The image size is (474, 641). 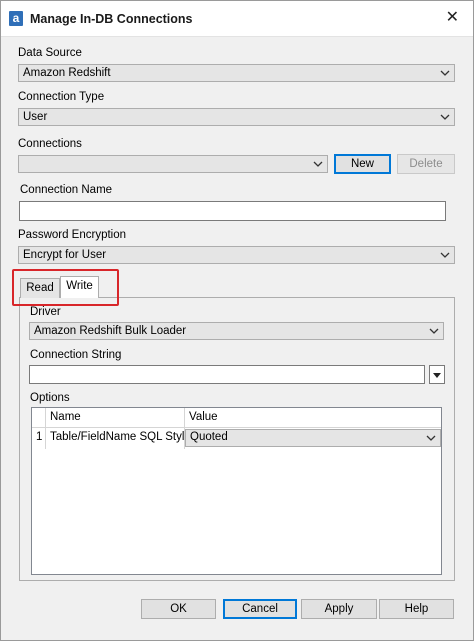 What do you see at coordinates (232, 211) in the screenshot?
I see `connection-name-input` at bounding box center [232, 211].